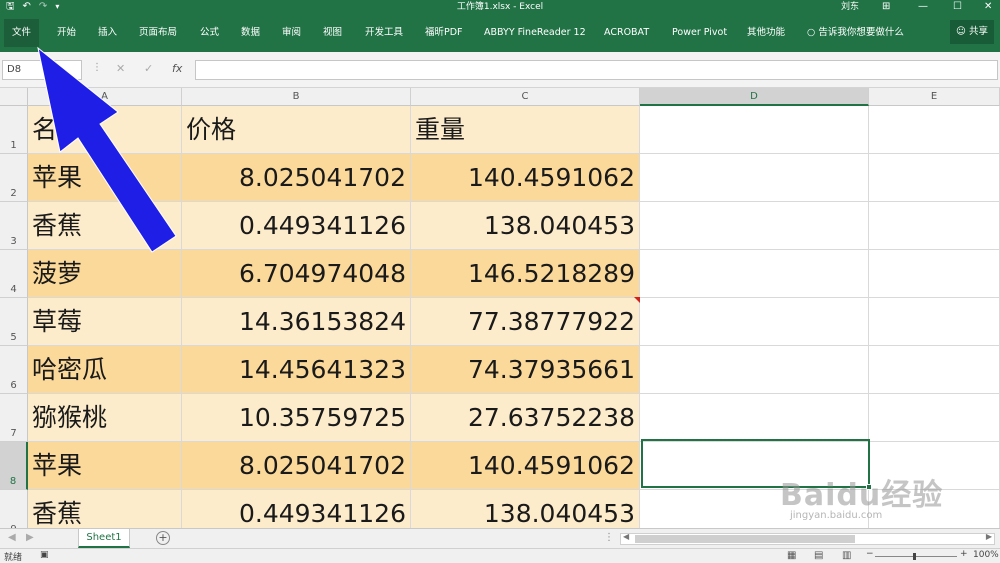  I want to click on name-box: D8, so click(42, 70).